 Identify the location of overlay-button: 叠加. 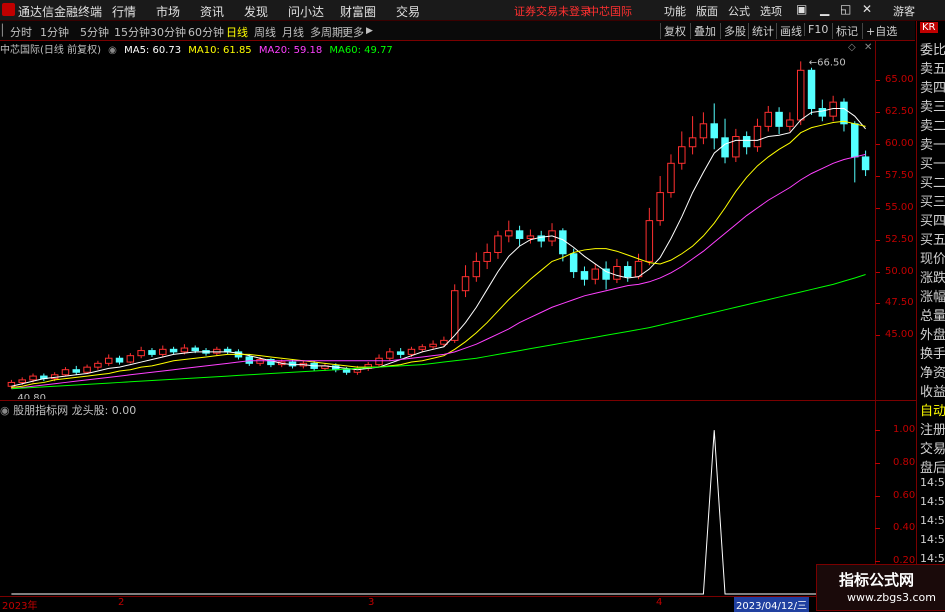
(703, 31).